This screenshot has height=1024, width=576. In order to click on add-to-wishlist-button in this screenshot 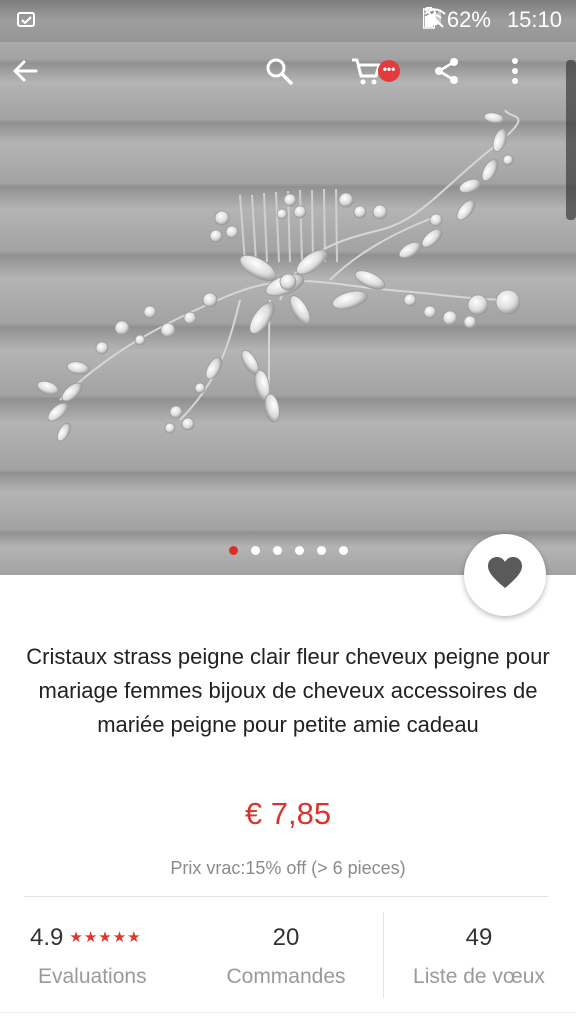, I will do `click(505, 575)`.